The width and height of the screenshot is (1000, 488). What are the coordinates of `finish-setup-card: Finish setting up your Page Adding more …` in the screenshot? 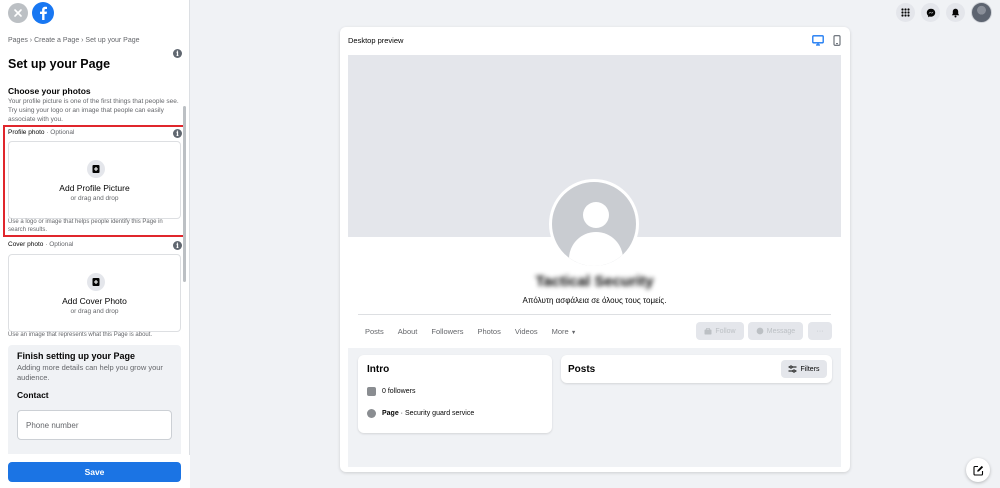 It's located at (94, 399).